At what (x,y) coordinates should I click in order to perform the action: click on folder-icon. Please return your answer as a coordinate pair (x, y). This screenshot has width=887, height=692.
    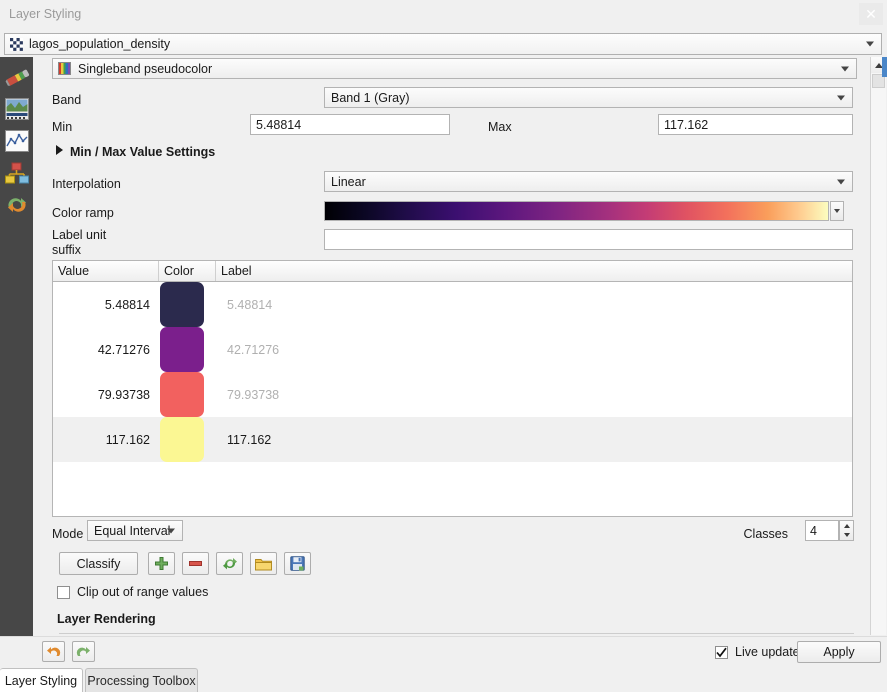
    Looking at the image, I should click on (263, 564).